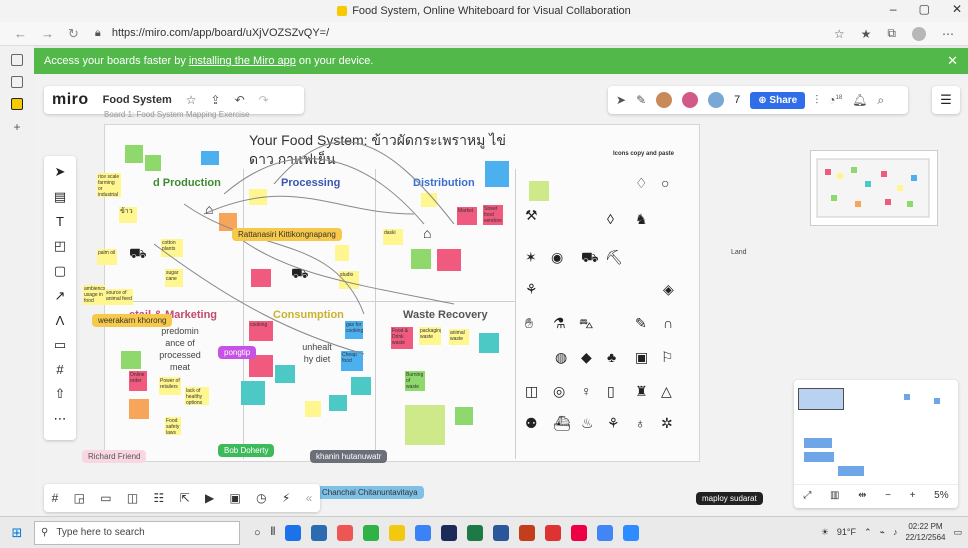 This screenshot has width=968, height=548. What do you see at coordinates (641, 323) in the screenshot?
I see `pencil-icon: ✎` at bounding box center [641, 323].